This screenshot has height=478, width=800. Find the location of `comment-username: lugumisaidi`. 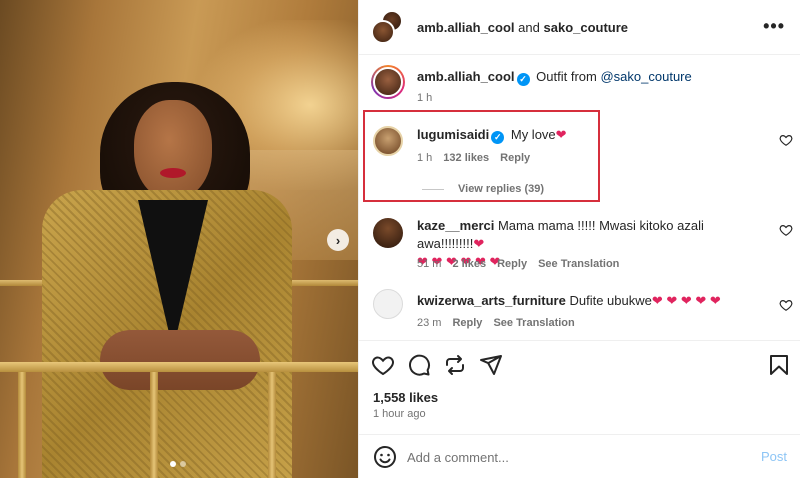

comment-username: lugumisaidi is located at coordinates (453, 134).